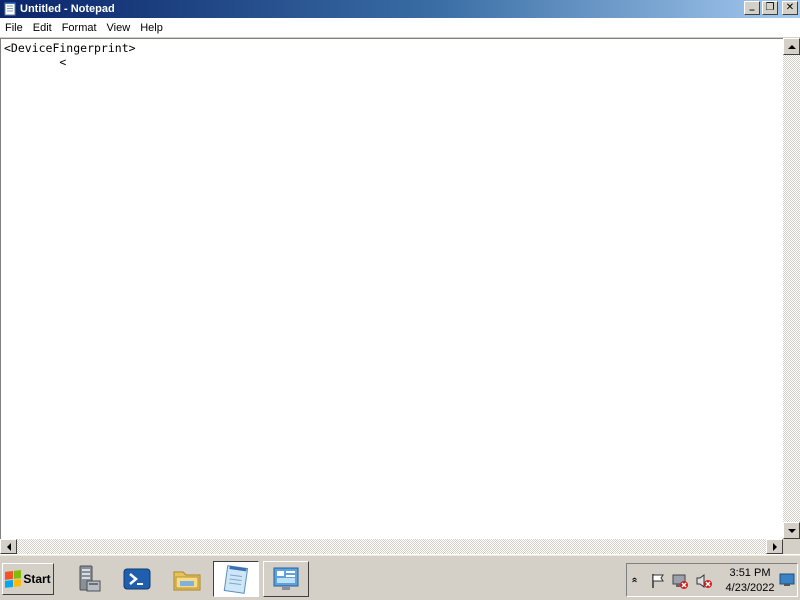 This screenshot has width=800, height=600. I want to click on restore-button: ❐, so click(770, 8).